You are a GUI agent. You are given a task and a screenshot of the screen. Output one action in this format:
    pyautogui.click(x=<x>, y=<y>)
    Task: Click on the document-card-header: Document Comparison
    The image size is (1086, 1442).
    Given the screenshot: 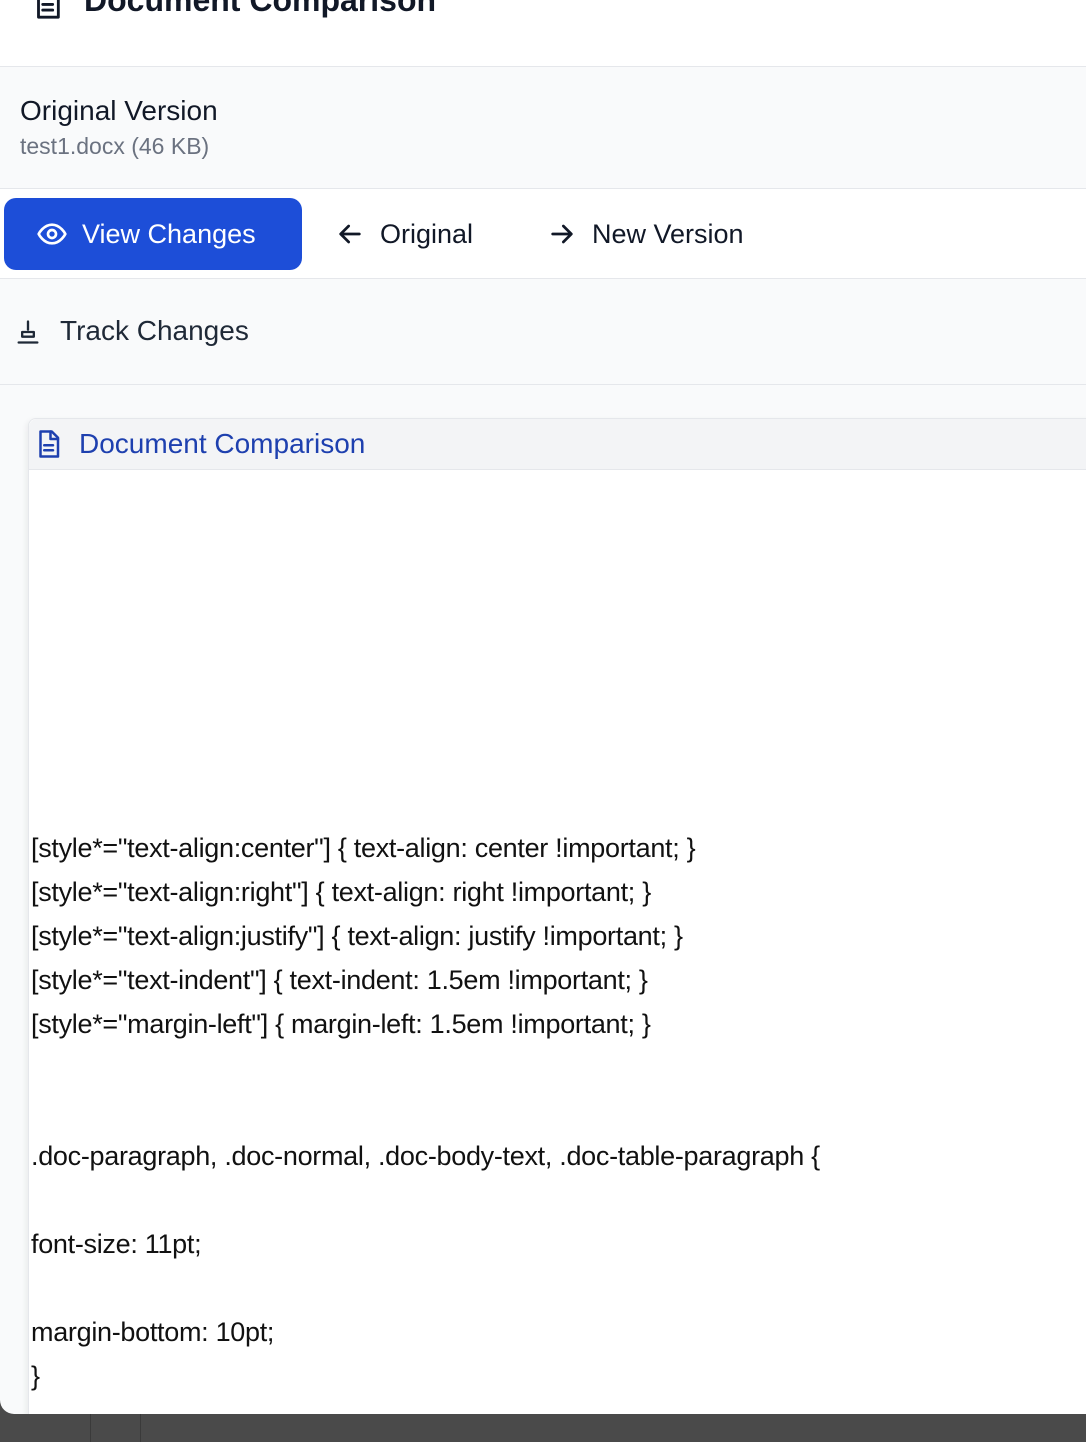 What is the action you would take?
    pyautogui.click(x=557, y=444)
    